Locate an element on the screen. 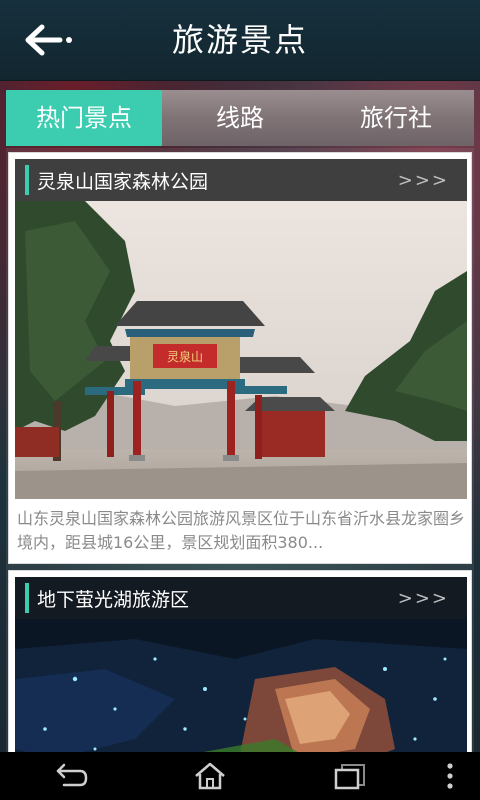  nav-back-button is located at coordinates (70, 776).